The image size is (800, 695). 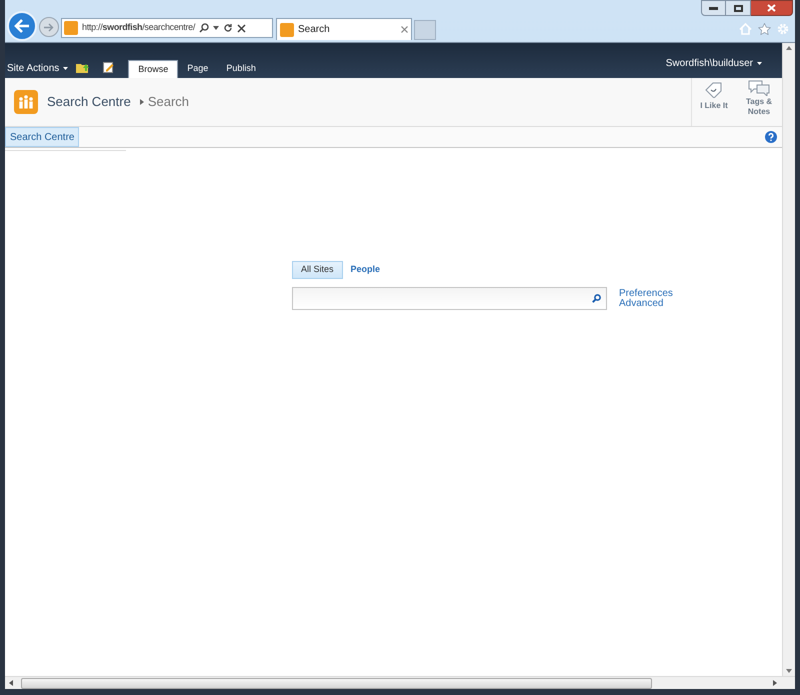 What do you see at coordinates (788, 359) in the screenshot?
I see `vertical-scrollbar` at bounding box center [788, 359].